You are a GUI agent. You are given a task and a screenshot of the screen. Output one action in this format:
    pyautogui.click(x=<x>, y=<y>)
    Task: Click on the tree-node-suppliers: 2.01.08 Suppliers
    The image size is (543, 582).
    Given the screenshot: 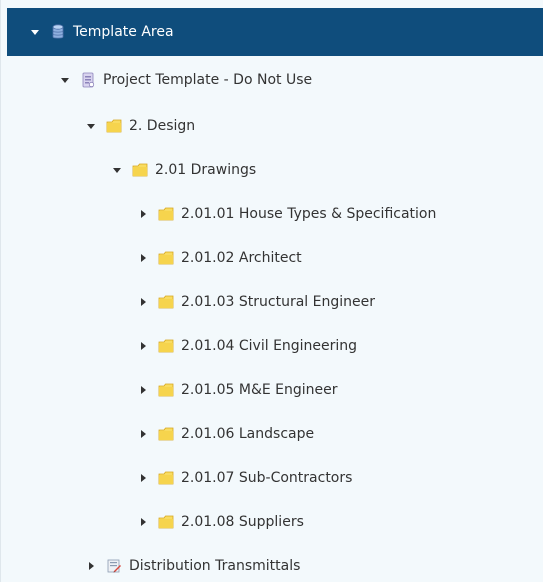 What is the action you would take?
    pyautogui.click(x=272, y=522)
    